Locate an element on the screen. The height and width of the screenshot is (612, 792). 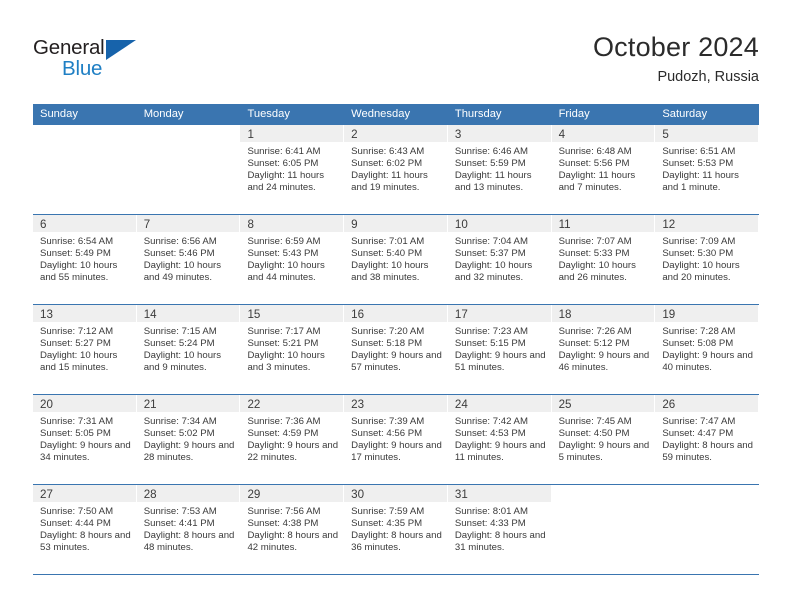
day-number: 11 is located at coordinates (564, 224).